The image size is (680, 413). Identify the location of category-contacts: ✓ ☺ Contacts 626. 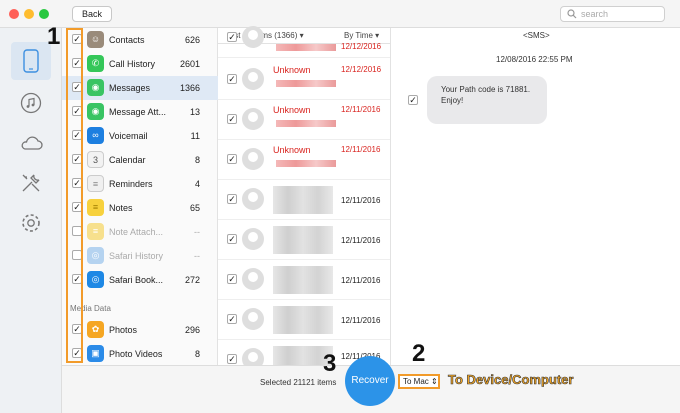
(140, 40).